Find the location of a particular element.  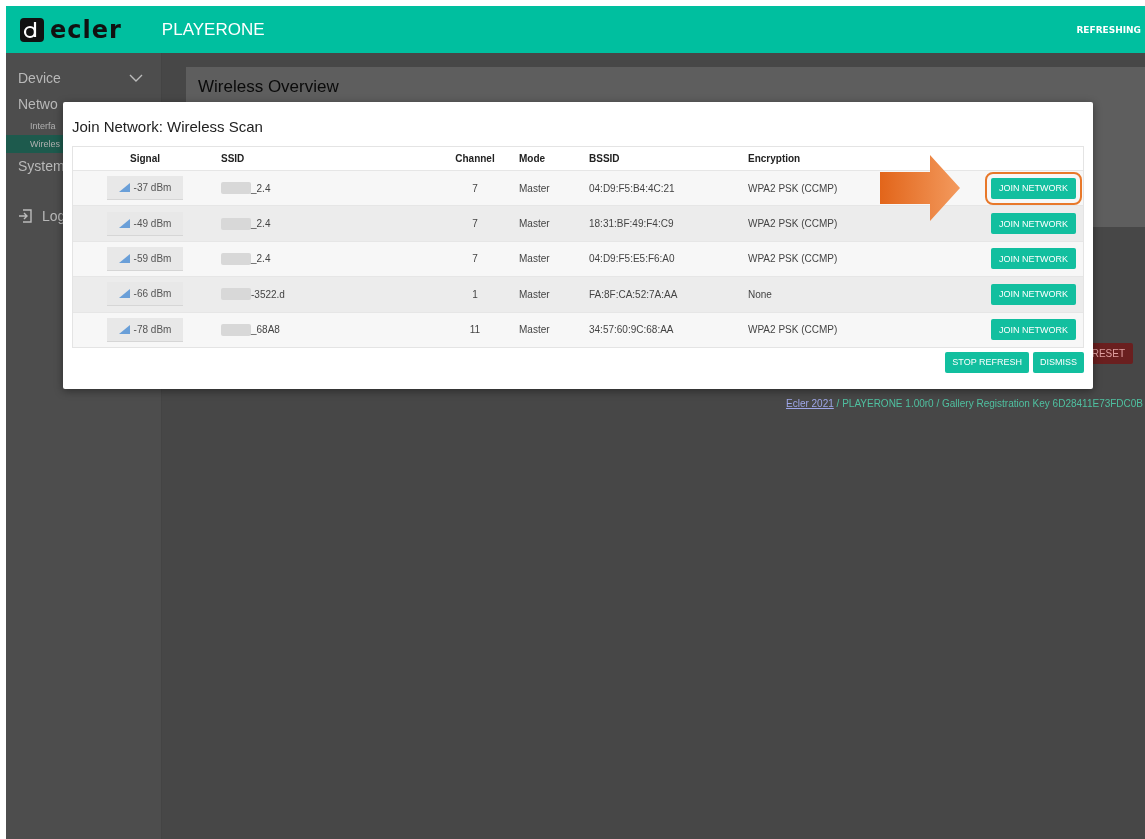

chevron-down-icon is located at coordinates (136, 78).